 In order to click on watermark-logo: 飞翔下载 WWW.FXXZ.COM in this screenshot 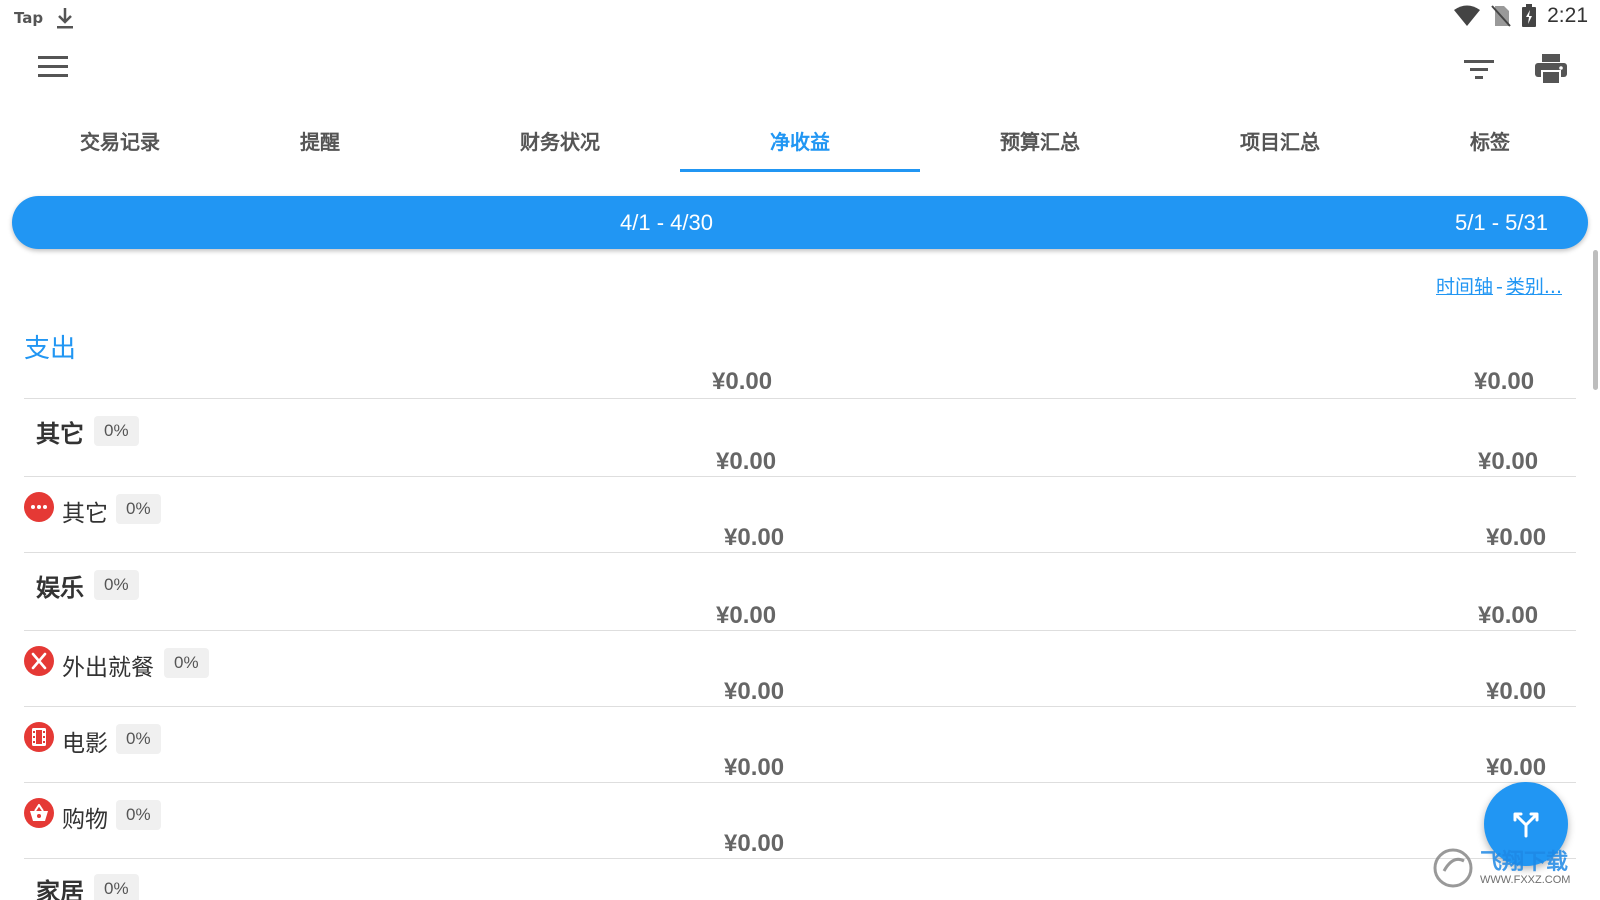, I will do `click(1515, 868)`.